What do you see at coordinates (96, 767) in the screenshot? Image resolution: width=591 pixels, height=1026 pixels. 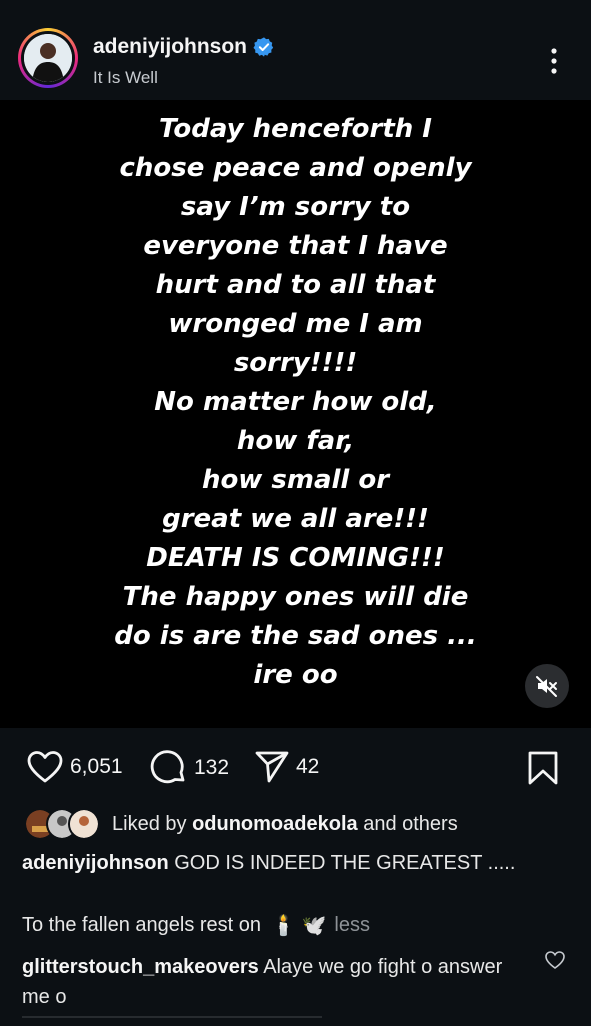 I see `like-count: 6,051` at bounding box center [96, 767].